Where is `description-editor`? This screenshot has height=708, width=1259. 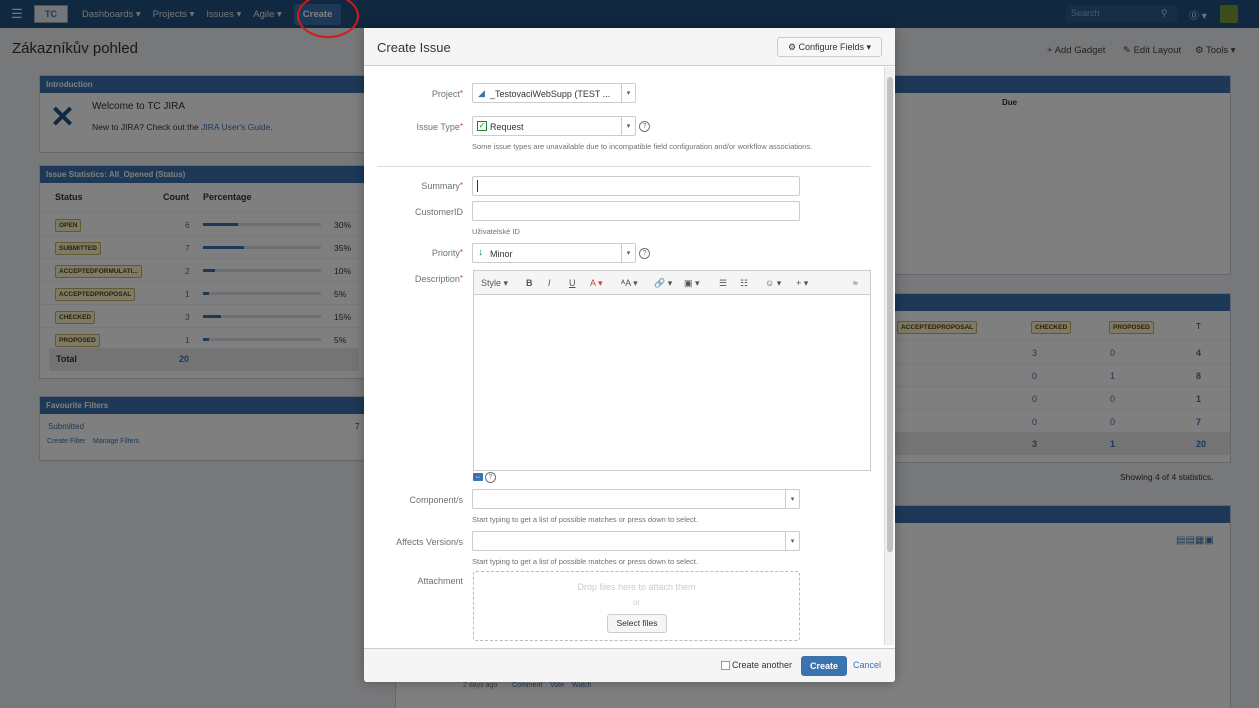 description-editor is located at coordinates (672, 383).